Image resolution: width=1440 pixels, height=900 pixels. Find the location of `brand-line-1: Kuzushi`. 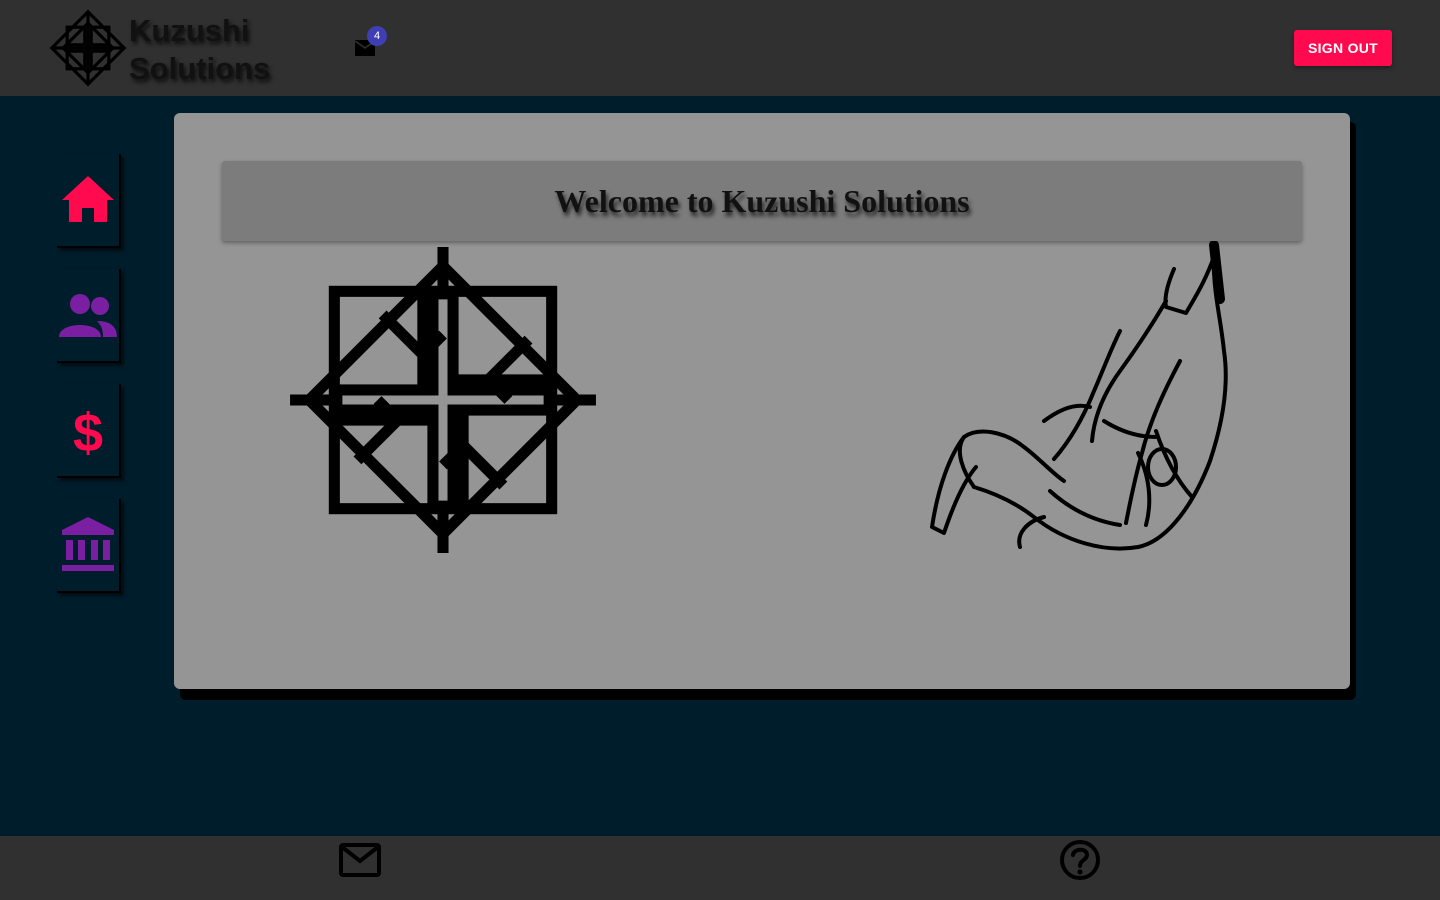

brand-line-1: Kuzushi is located at coordinates (189, 30).